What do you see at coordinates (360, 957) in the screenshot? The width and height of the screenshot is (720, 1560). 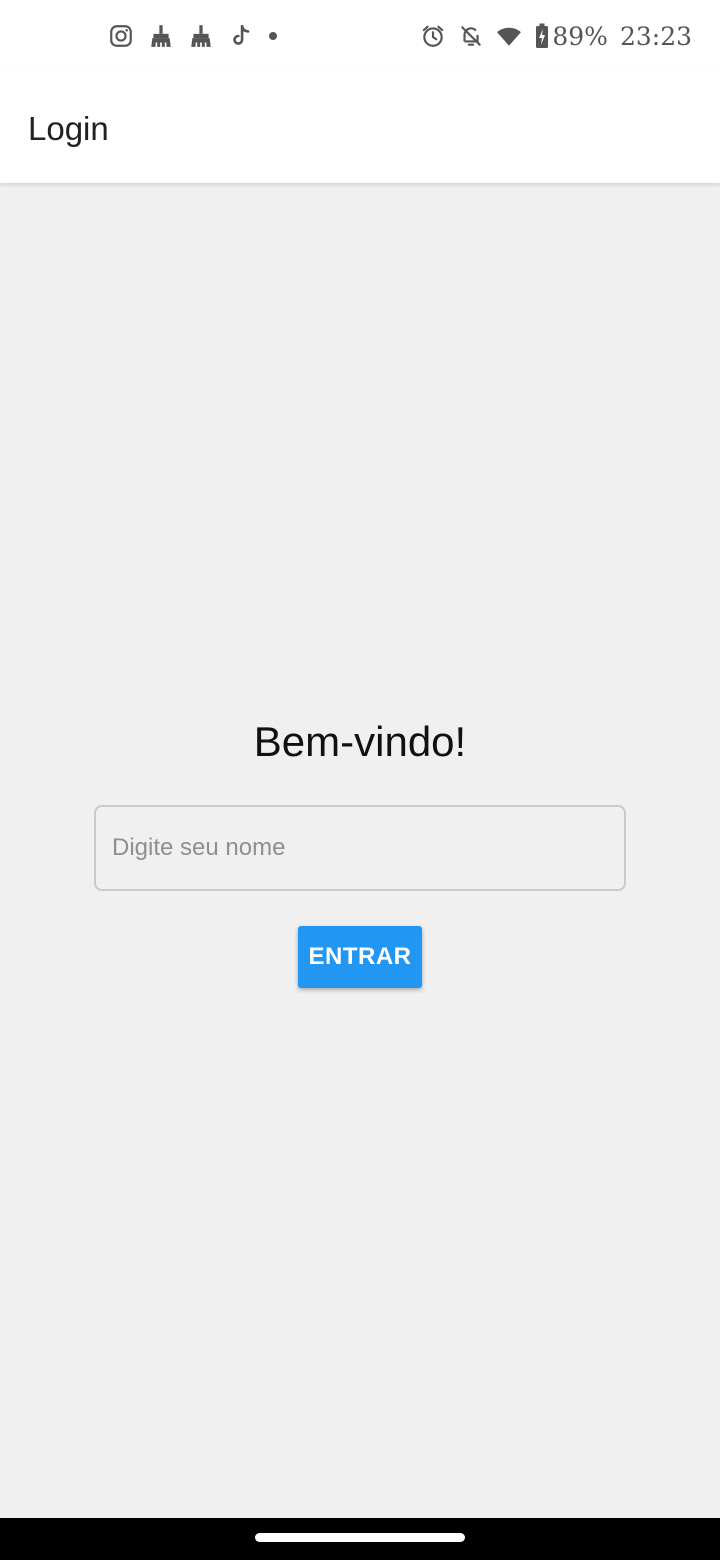 I see `enter-button: ENTRAR` at bounding box center [360, 957].